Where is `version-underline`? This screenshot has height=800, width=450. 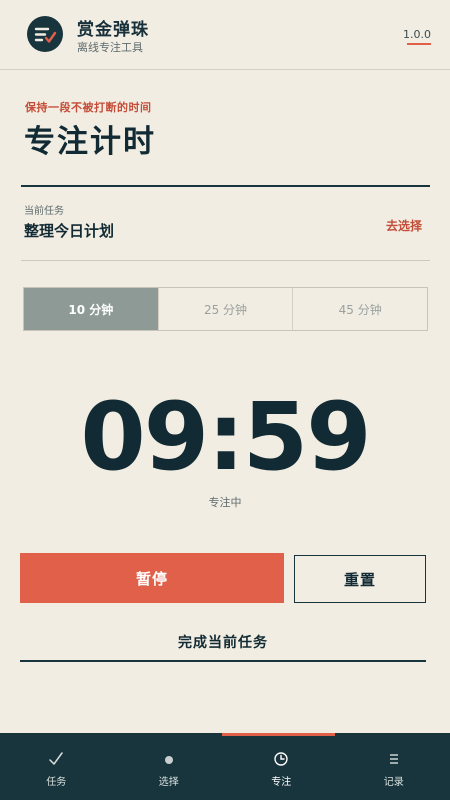 version-underline is located at coordinates (419, 44).